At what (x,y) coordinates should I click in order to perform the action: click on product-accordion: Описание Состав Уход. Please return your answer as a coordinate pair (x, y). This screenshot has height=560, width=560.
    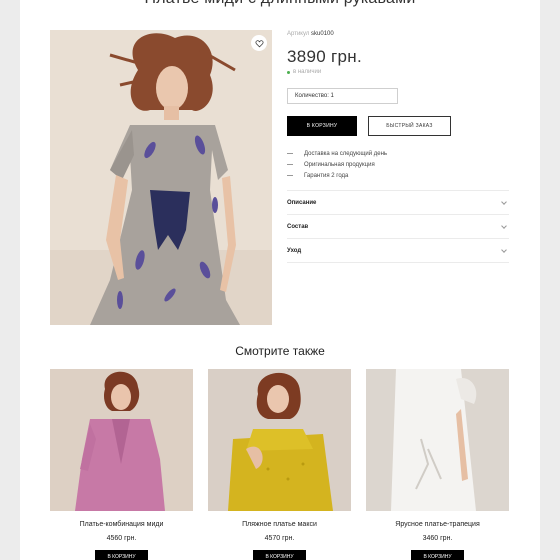
    Looking at the image, I should click on (398, 226).